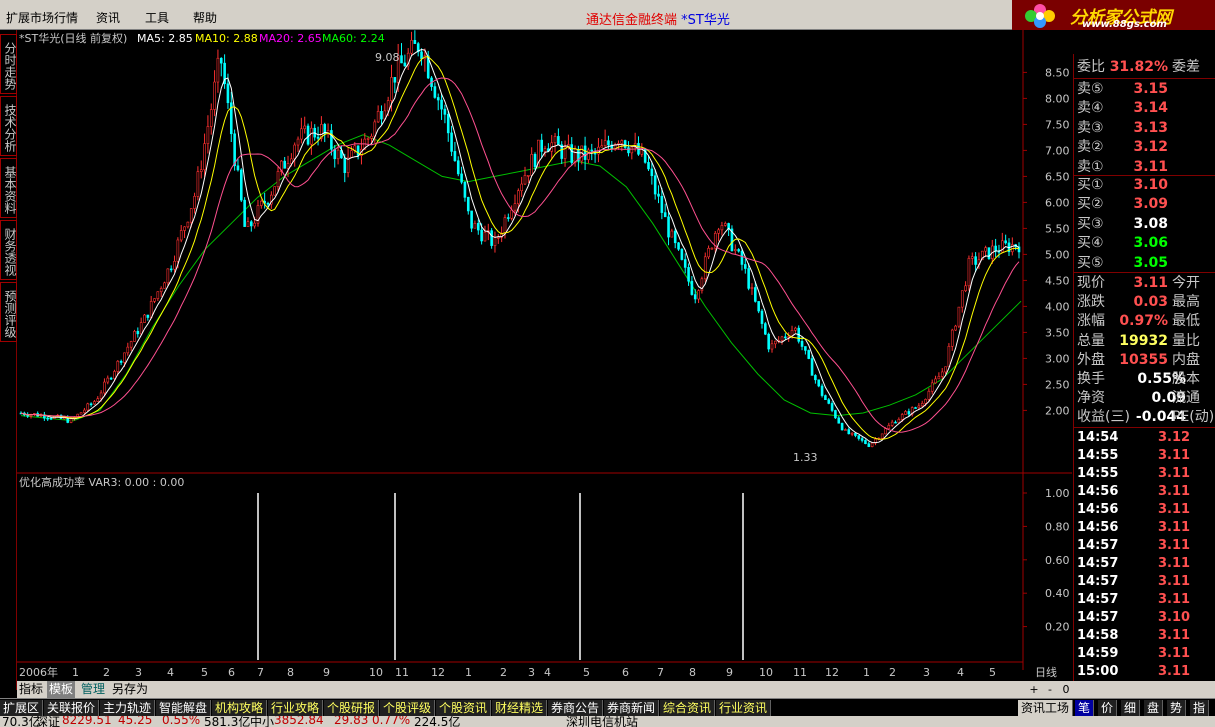 The width and height of the screenshot is (1215, 727). What do you see at coordinates (576, 708) in the screenshot?
I see `nav-tab: 券商公告` at bounding box center [576, 708].